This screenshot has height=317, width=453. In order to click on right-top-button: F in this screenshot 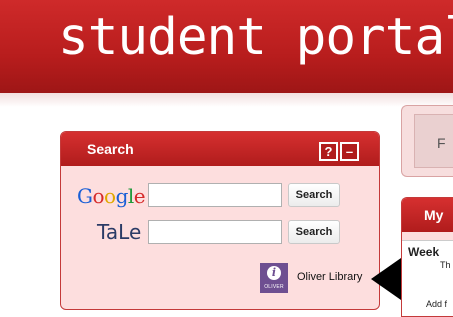, I will do `click(433, 141)`.